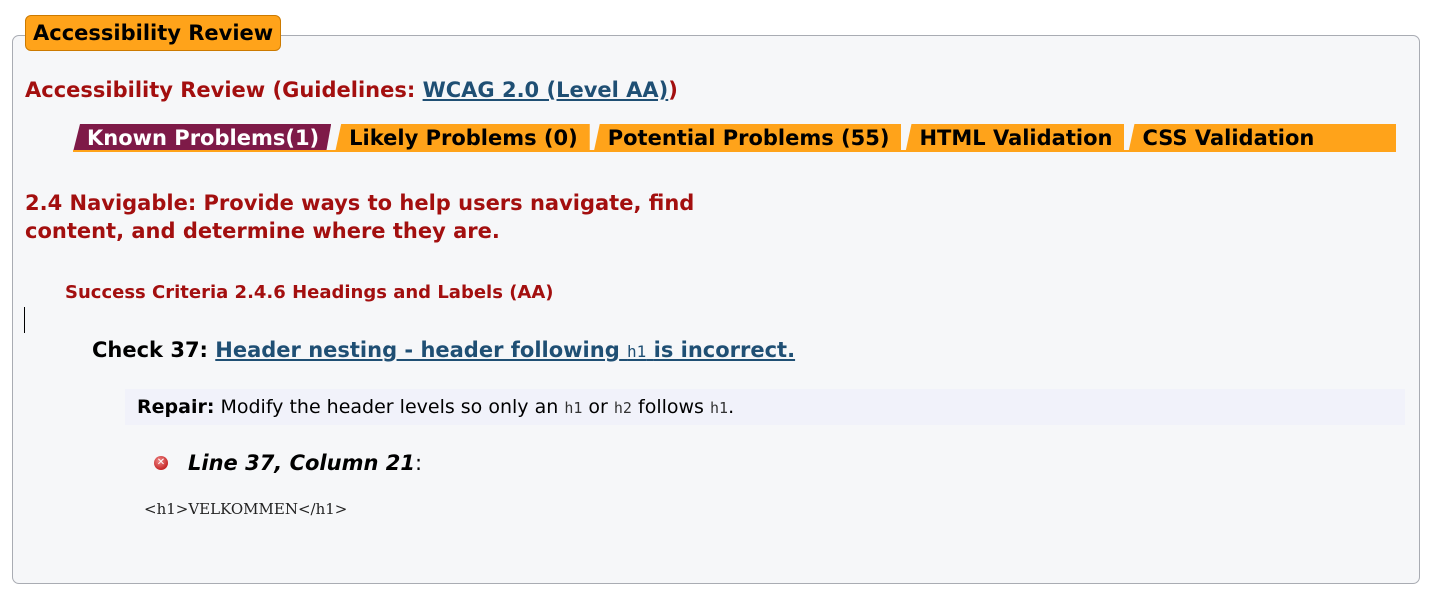 This screenshot has width=1437, height=604. What do you see at coordinates (734, 151) in the screenshot?
I see `tab-underline-divider` at bounding box center [734, 151].